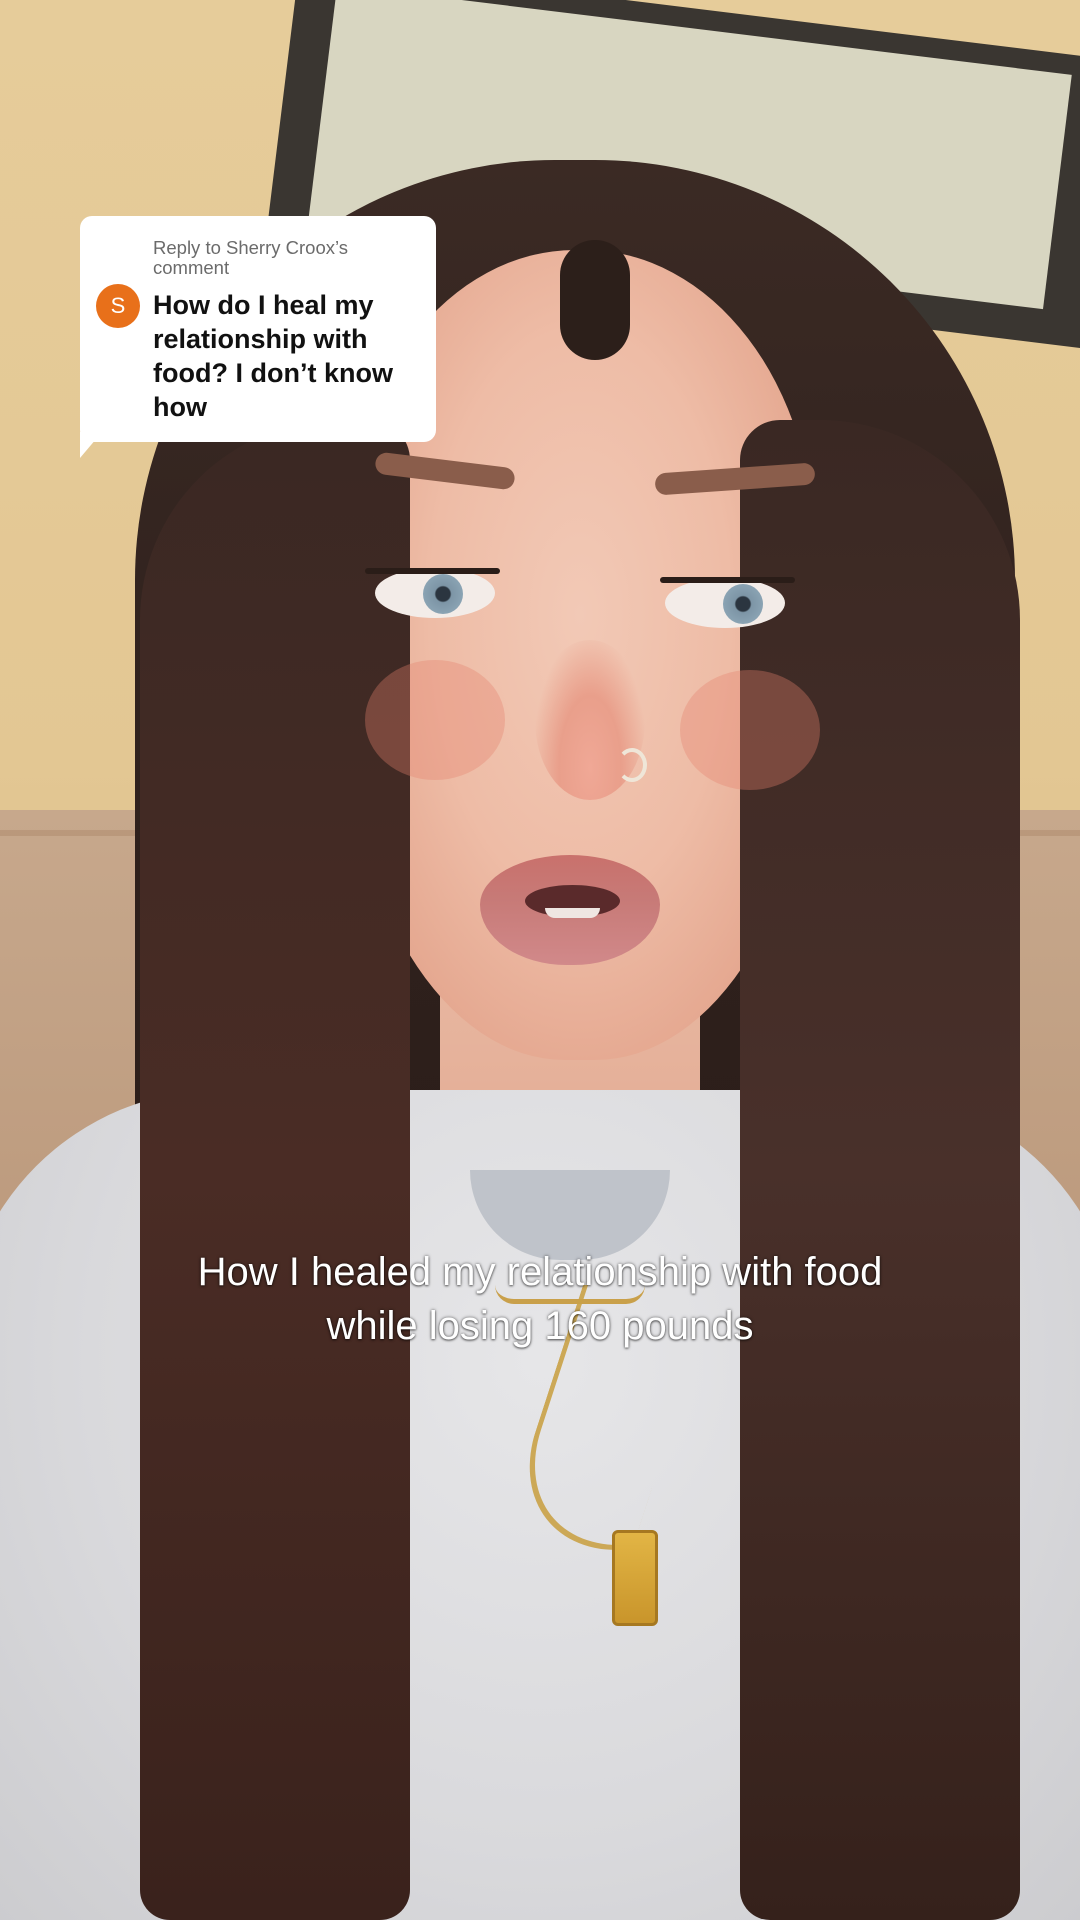 The image size is (1080, 1920). I want to click on cheek-right, so click(750, 730).